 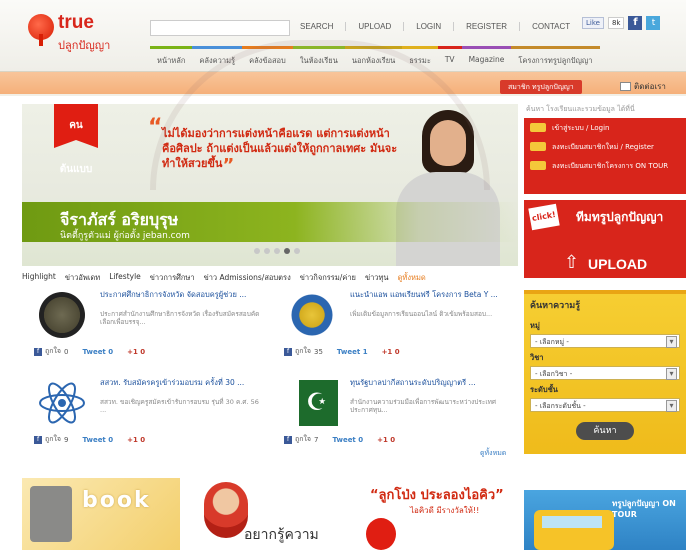 I want to click on category-tab: Lifestyle, so click(x=125, y=279).